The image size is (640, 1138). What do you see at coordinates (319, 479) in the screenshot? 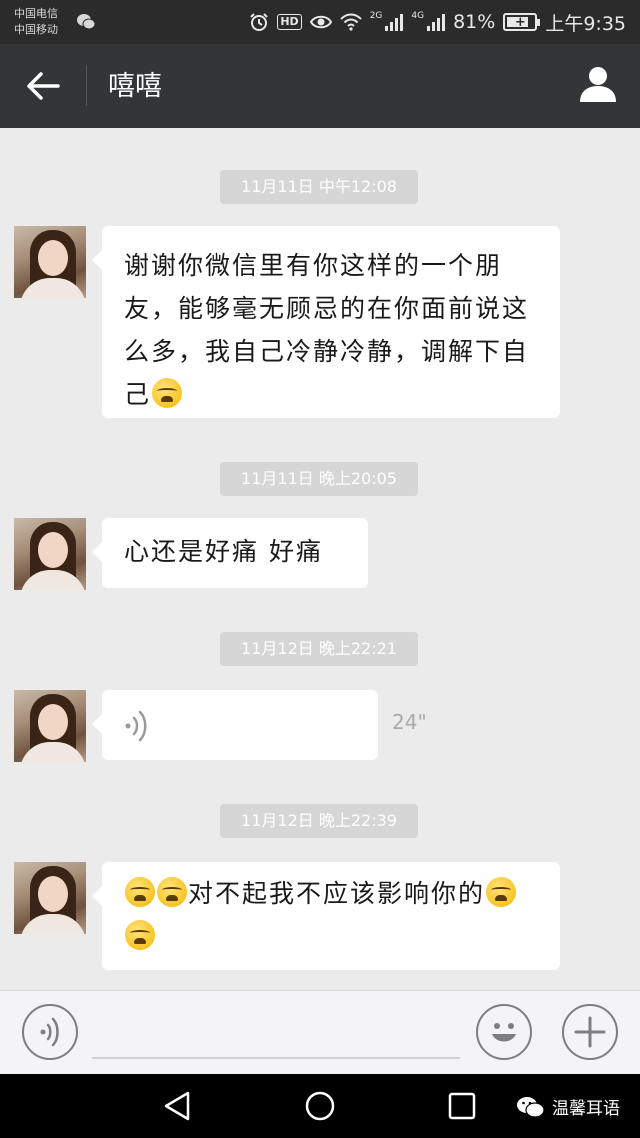
I see `message-timestamp: 11月11日 晚上20:05` at bounding box center [319, 479].